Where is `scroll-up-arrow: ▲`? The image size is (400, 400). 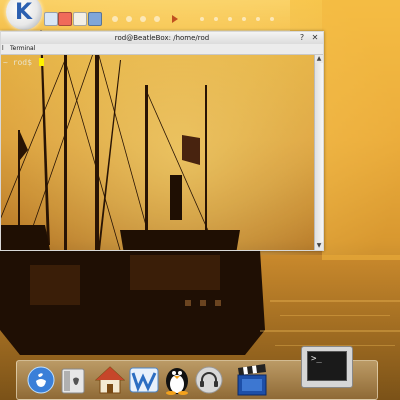 scroll-up-arrow: ▲ is located at coordinates (319, 59).